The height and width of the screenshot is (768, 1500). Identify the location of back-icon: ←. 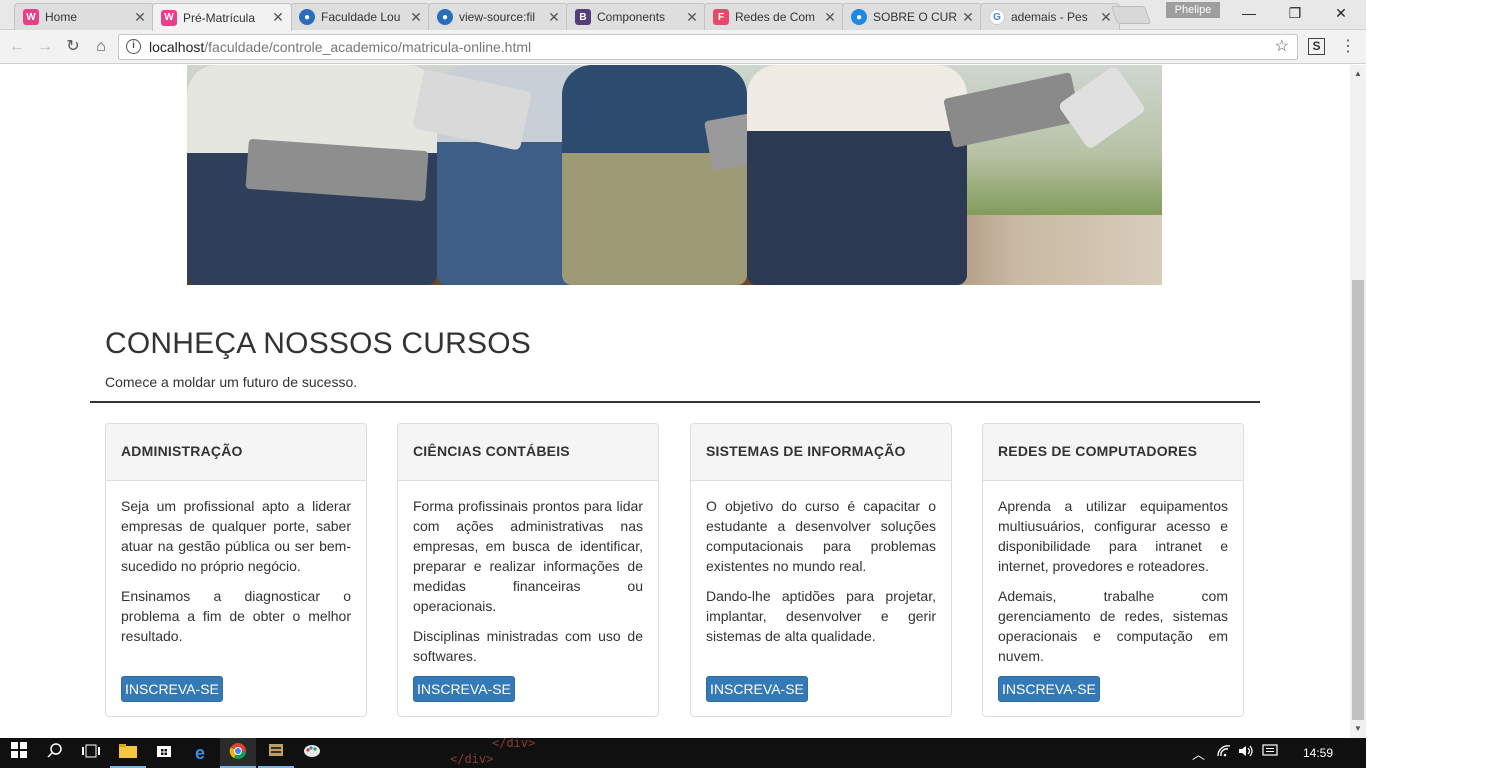
(17, 47).